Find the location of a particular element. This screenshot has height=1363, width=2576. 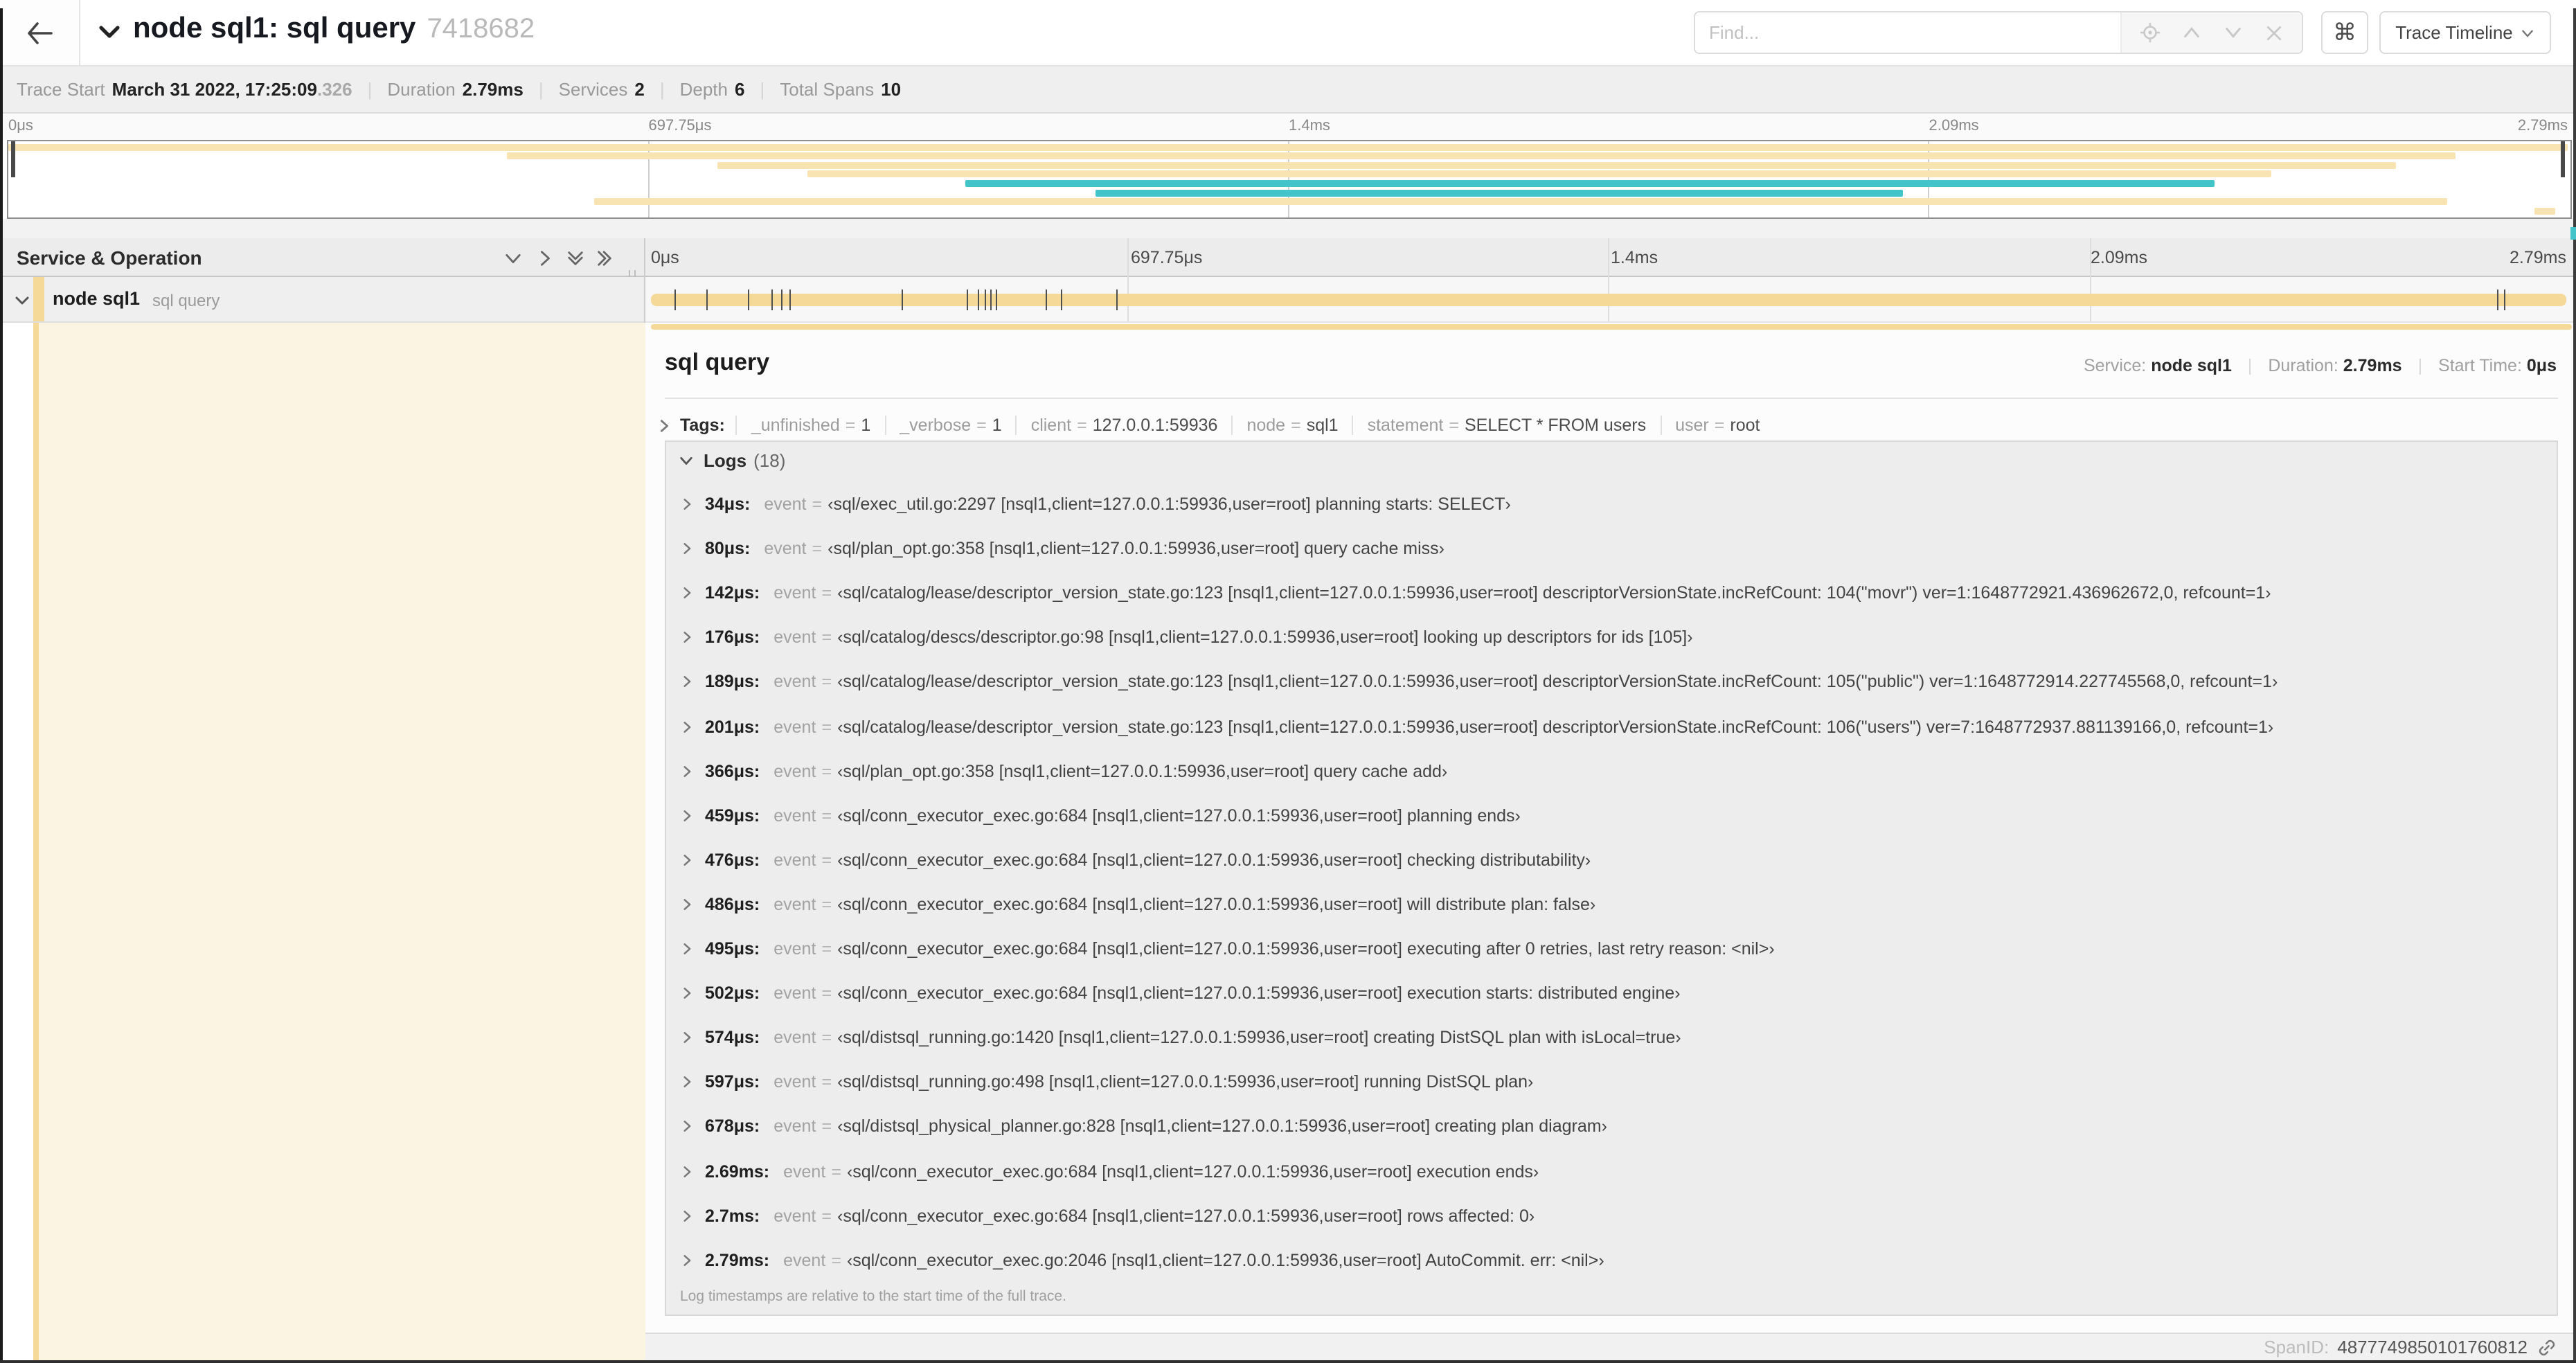

next-match-icon is located at coordinates (2233, 33).